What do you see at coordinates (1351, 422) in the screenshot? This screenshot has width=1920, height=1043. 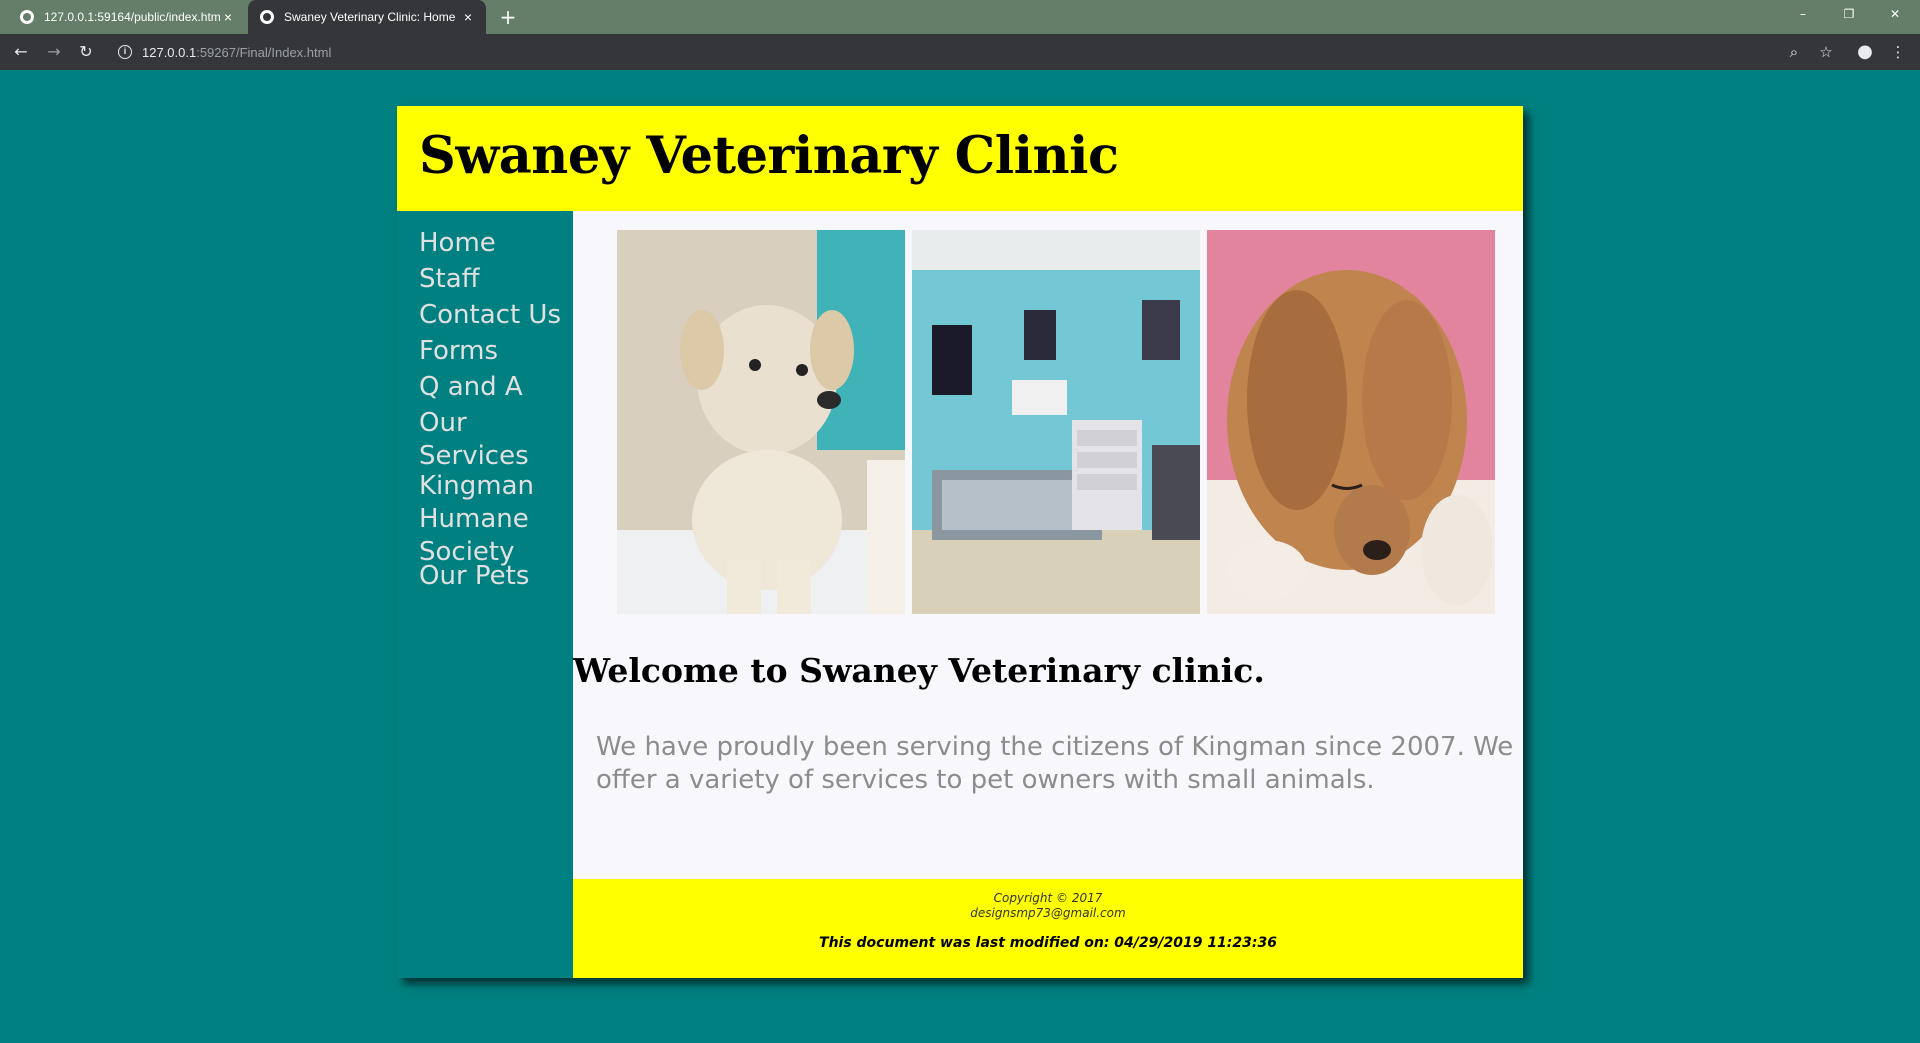 I see `sleeping-puppy-photo` at bounding box center [1351, 422].